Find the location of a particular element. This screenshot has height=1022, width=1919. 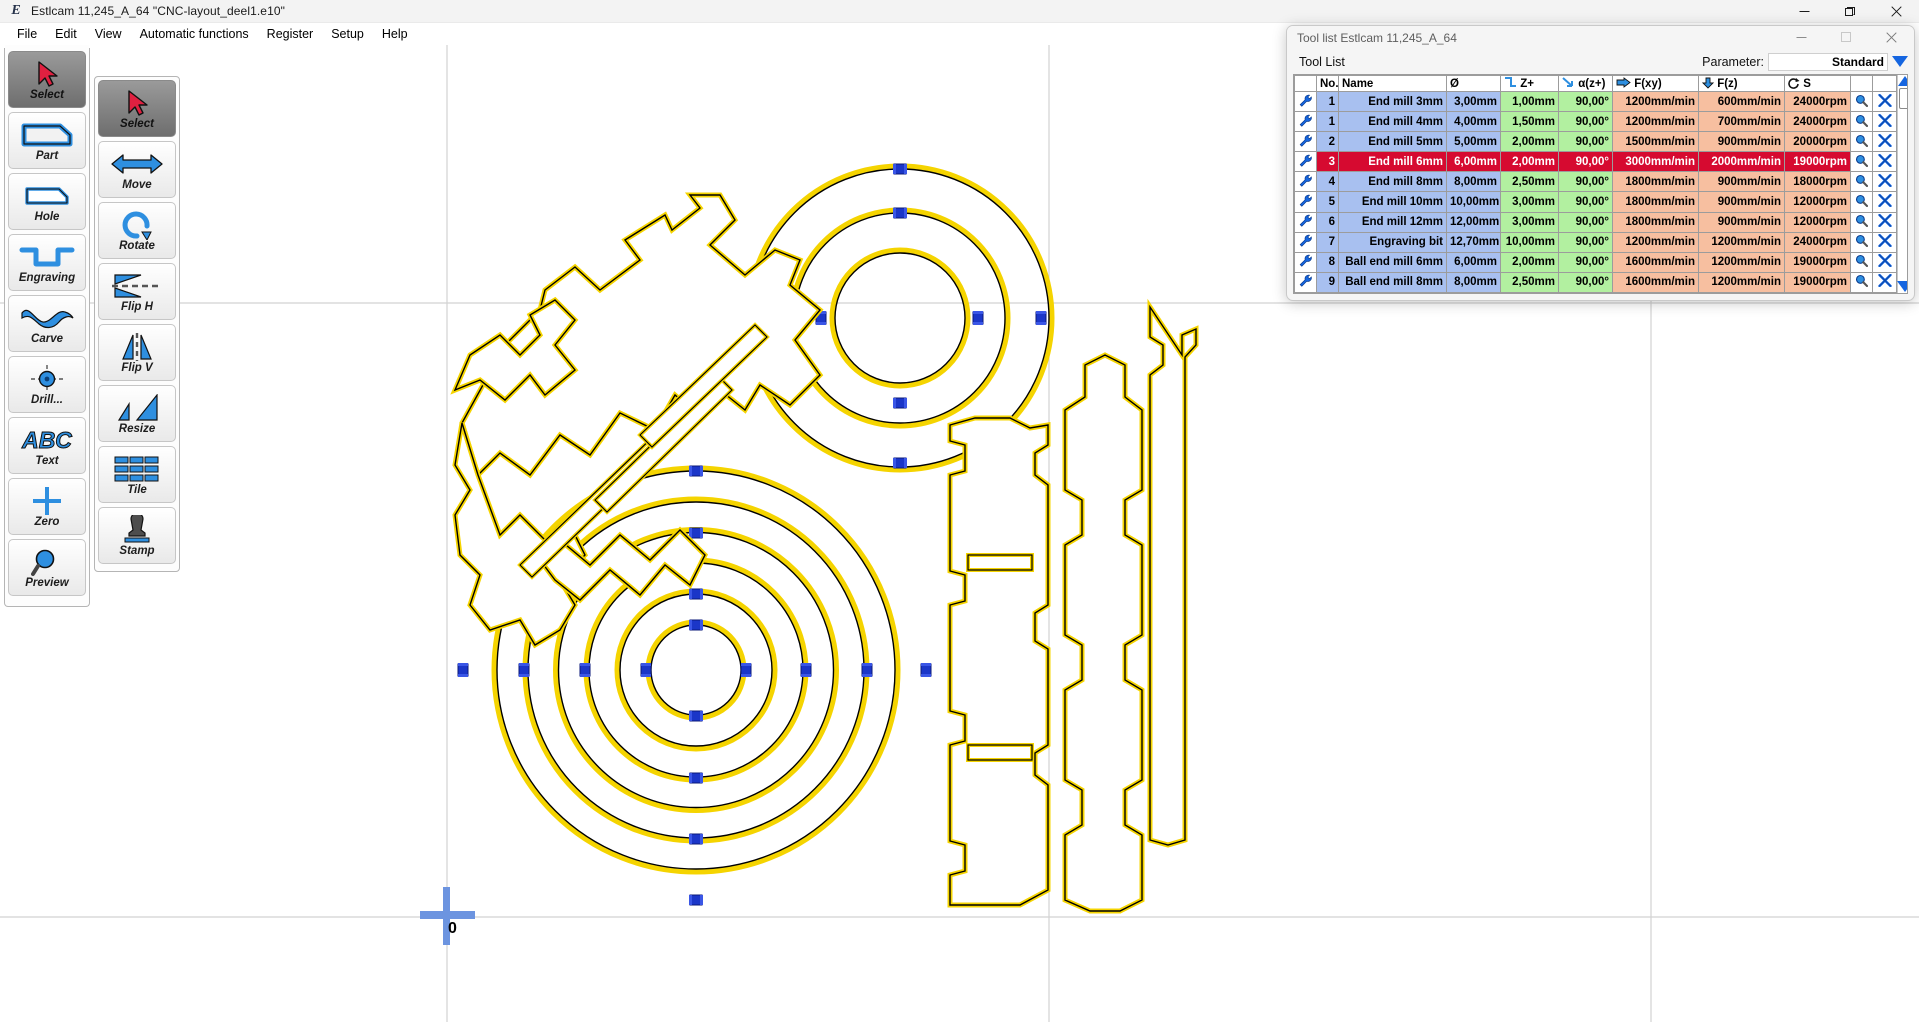

row-number-cell: 9 is located at coordinates (1327, 282).